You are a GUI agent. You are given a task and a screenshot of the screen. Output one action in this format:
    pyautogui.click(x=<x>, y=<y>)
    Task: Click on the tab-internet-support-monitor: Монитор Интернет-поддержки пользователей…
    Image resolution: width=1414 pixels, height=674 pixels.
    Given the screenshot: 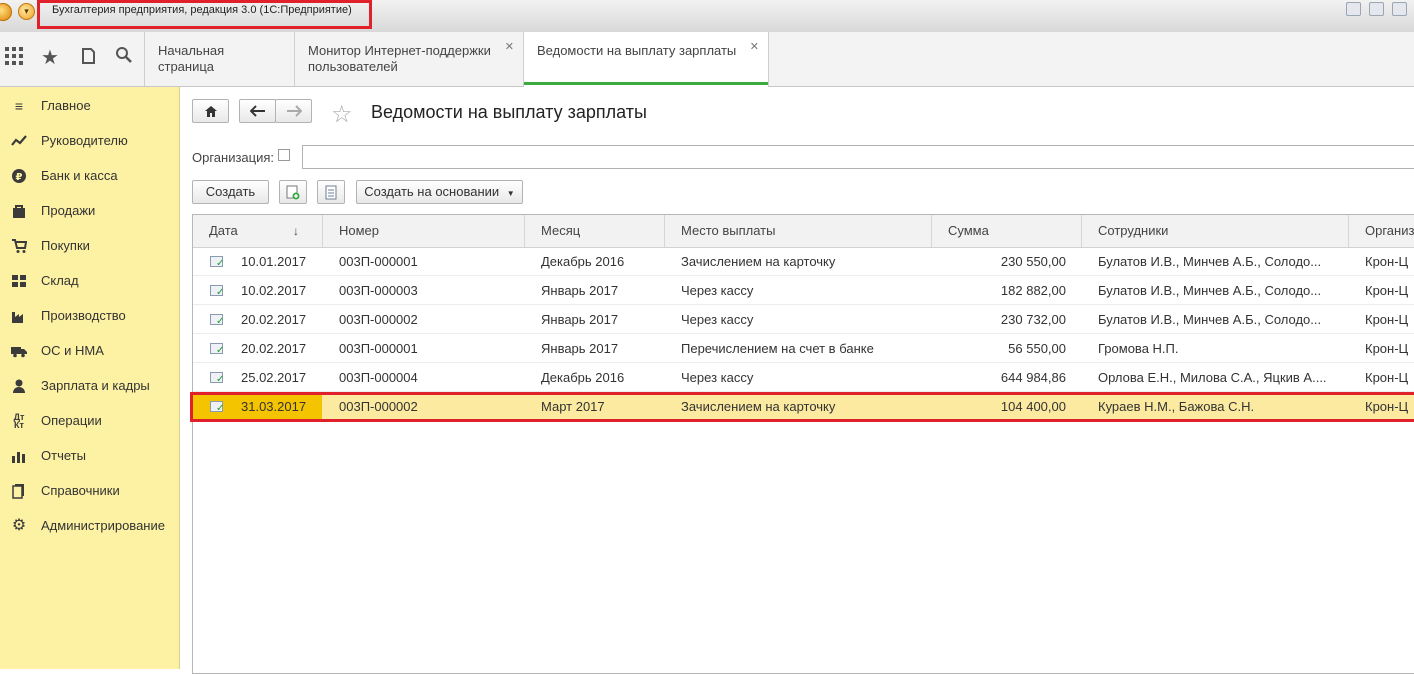 What is the action you would take?
    pyautogui.click(x=409, y=59)
    